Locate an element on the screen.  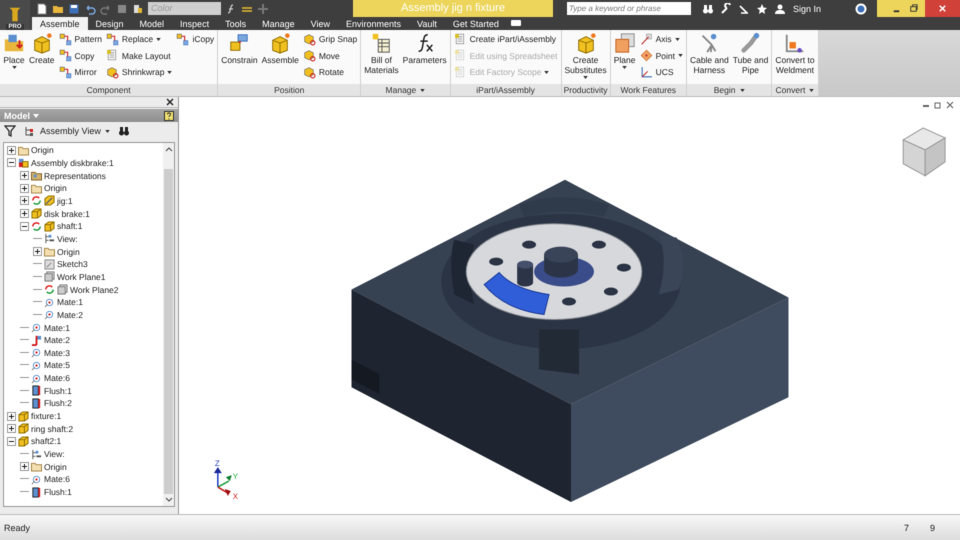
sign-in-button: Sign In is located at coordinates (819, 9).